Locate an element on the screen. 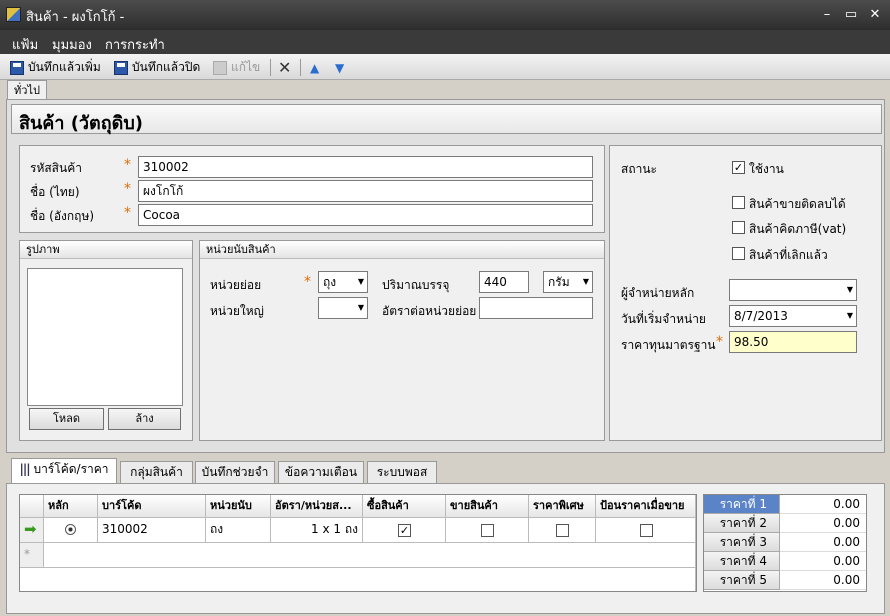 This screenshot has height=616, width=890. price-2-label: ราคาที่ 2 is located at coordinates (742, 523).